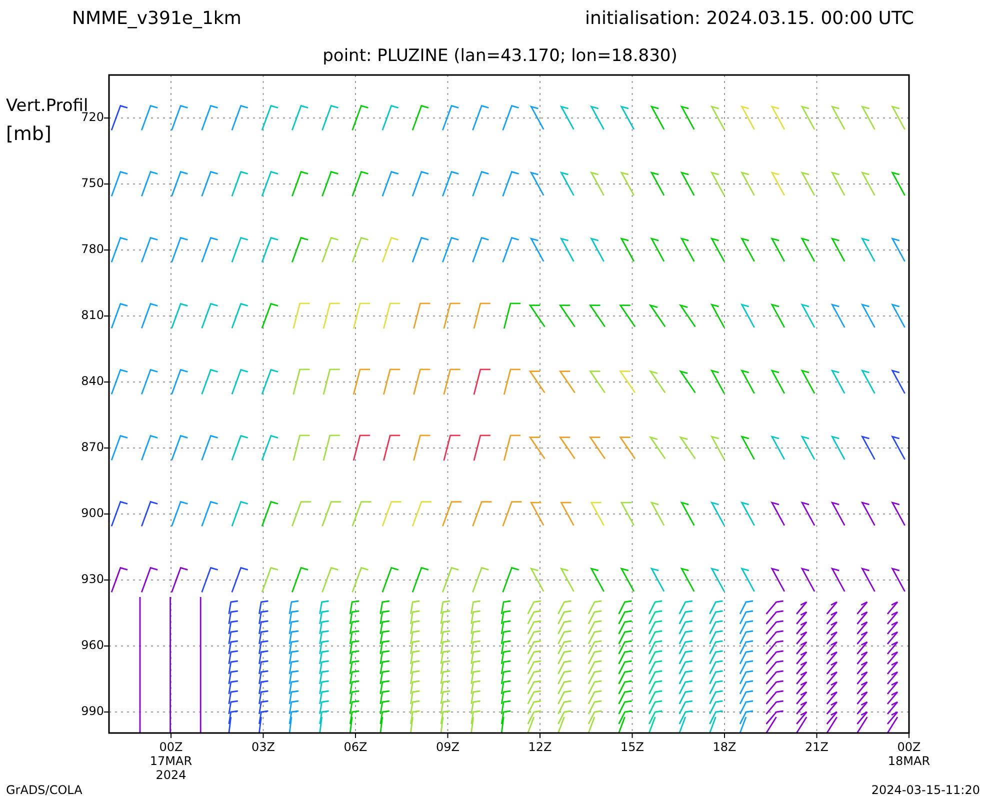  Describe the element at coordinates (92, 381) in the screenshot. I see `y-tick-label: 840` at that location.